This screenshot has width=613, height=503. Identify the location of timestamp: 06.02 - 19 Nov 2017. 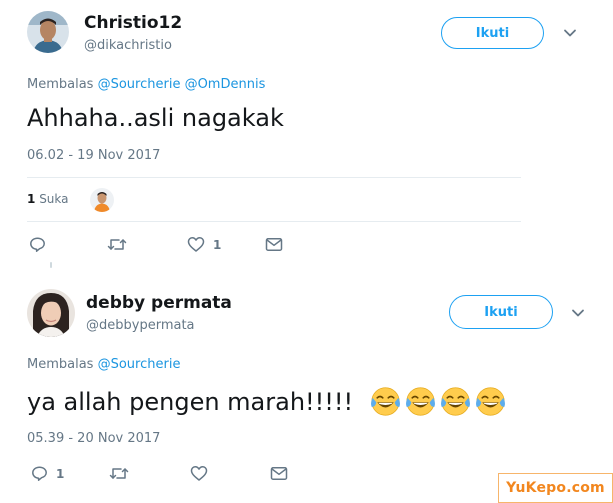
(93, 155).